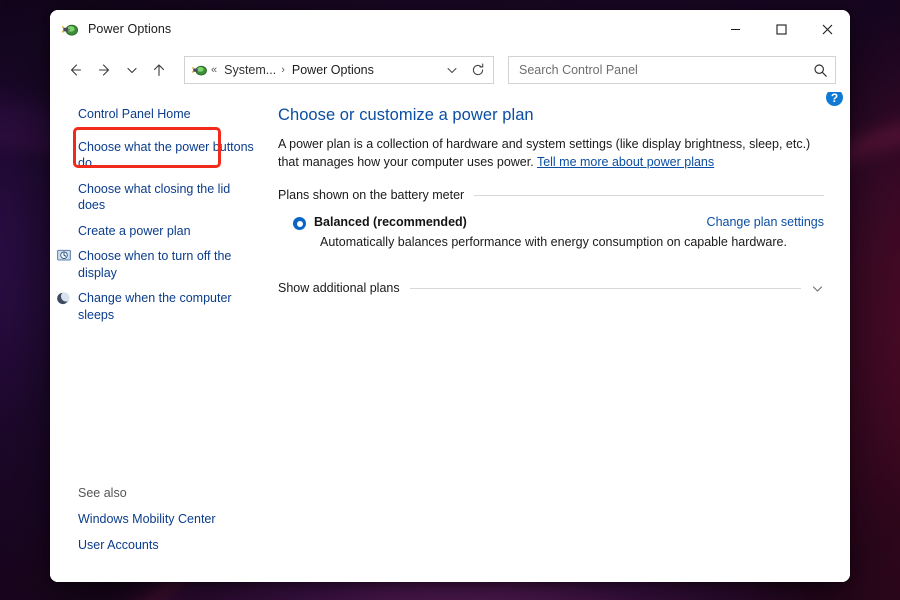 This screenshot has height=600, width=900. I want to click on sidebar-item-computer-sleeps: Change when the computer sleeps, so click(167, 306).